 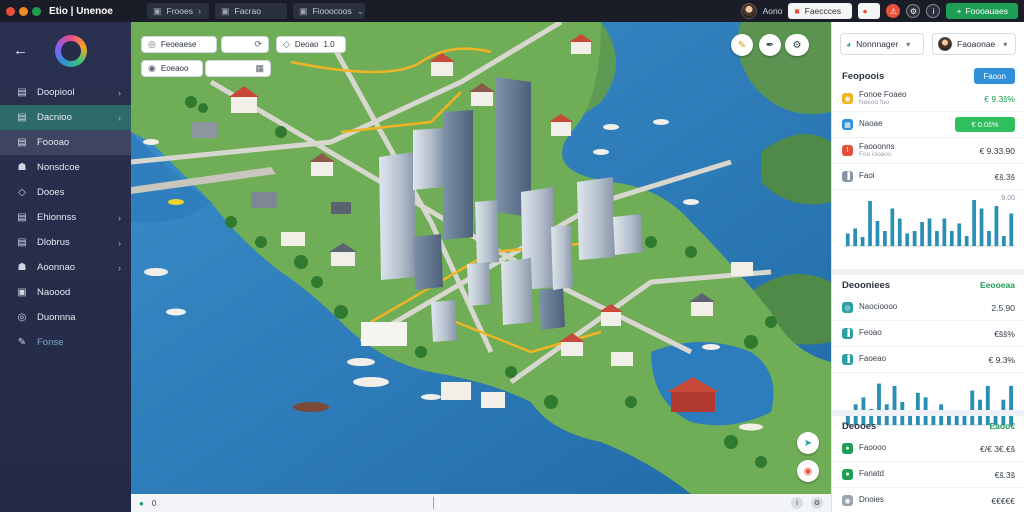 I want to click on list-item-text: Faooonns Foo iooaoo, so click(x=877, y=150).